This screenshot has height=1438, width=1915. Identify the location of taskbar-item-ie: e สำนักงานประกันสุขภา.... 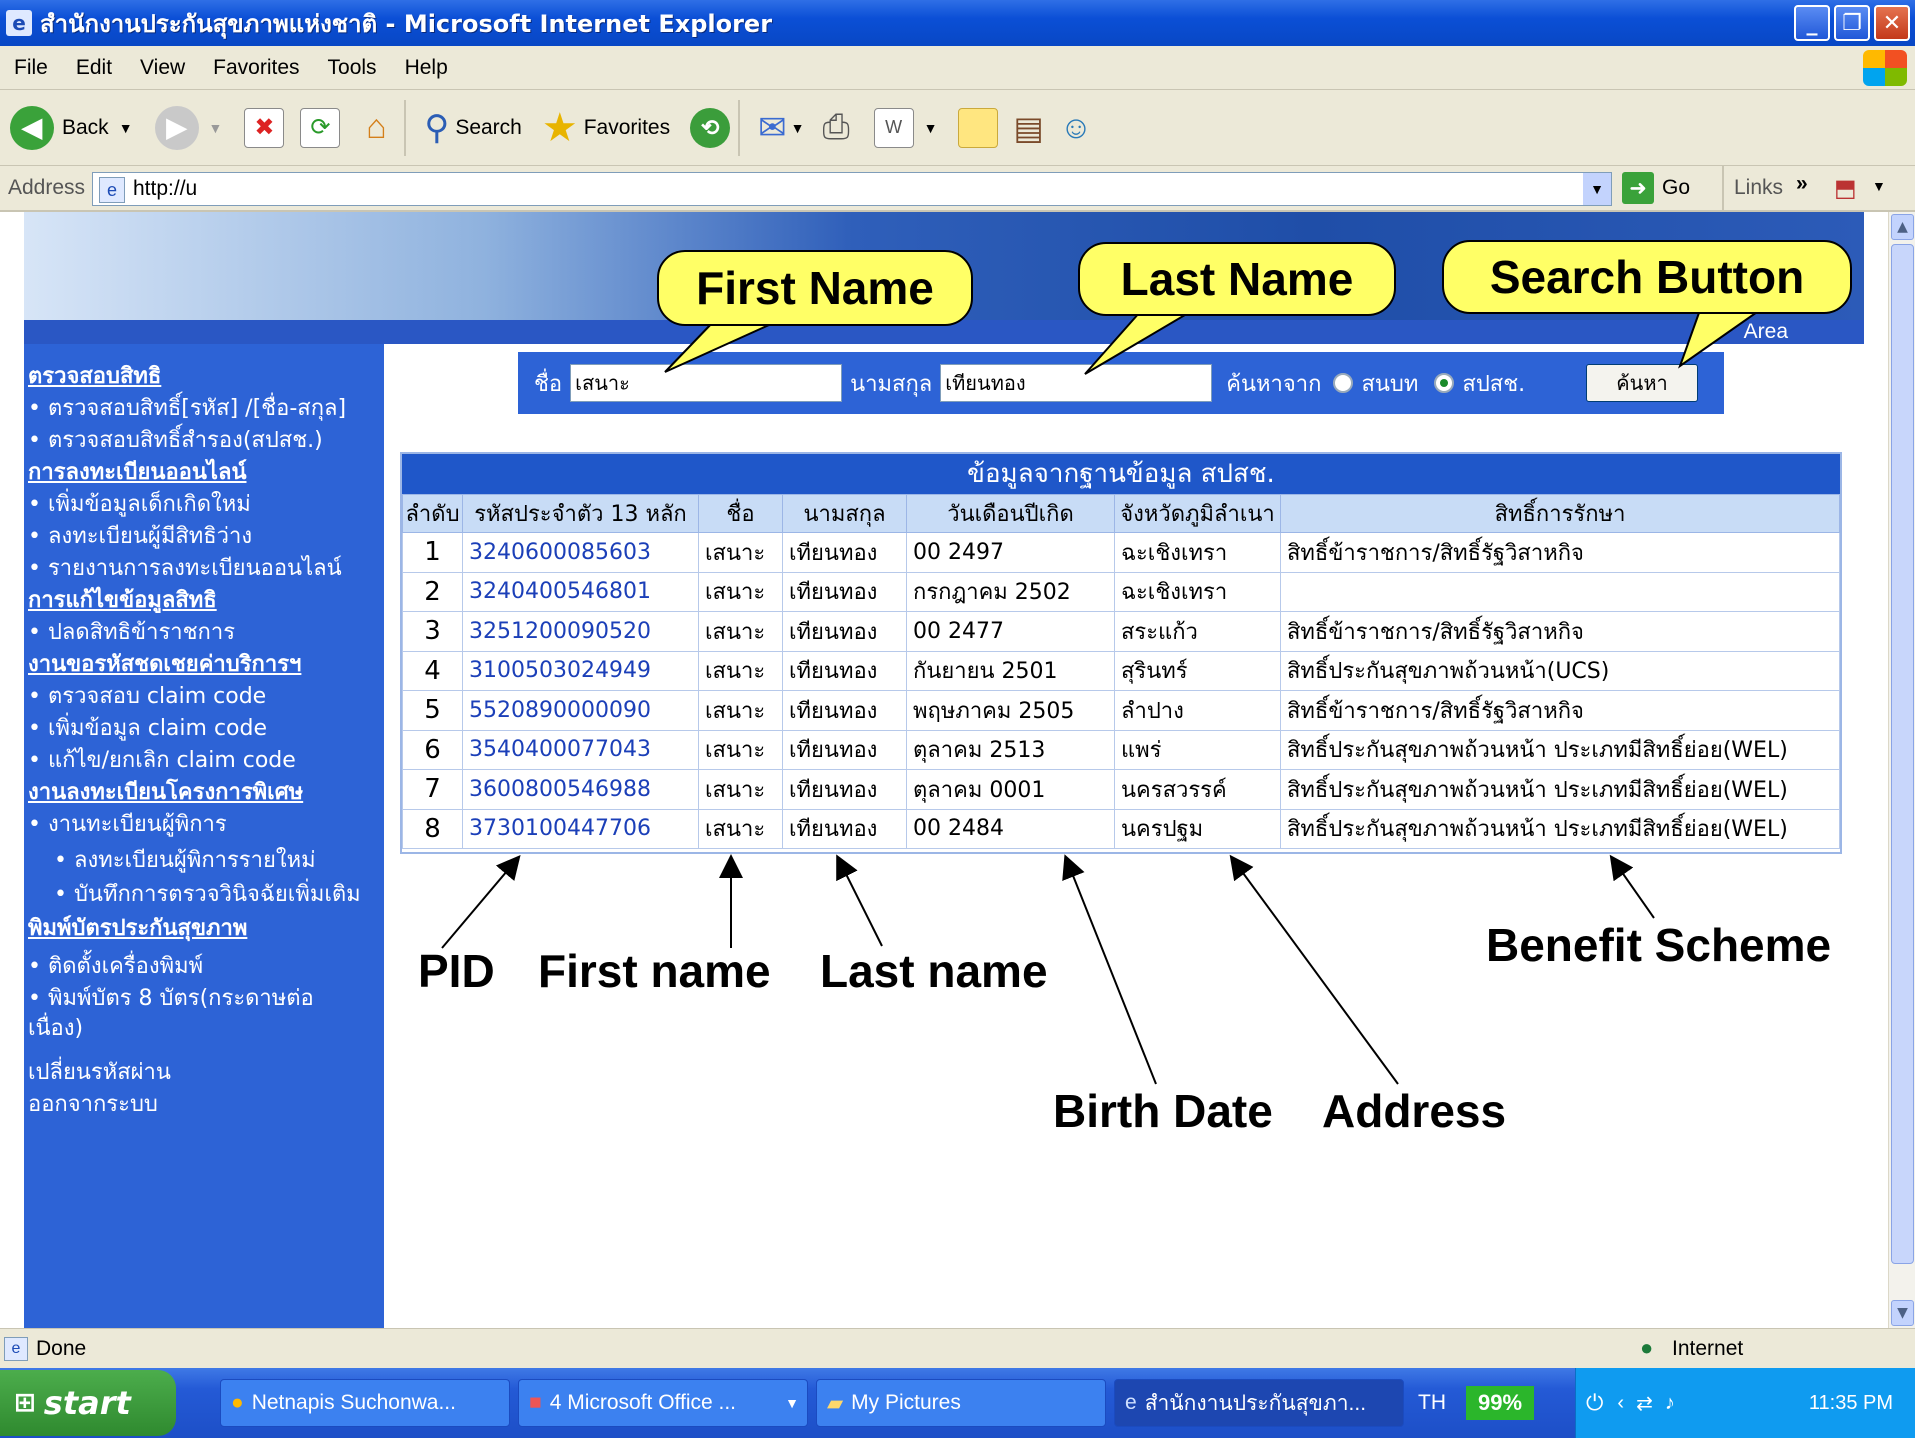
(1259, 1403).